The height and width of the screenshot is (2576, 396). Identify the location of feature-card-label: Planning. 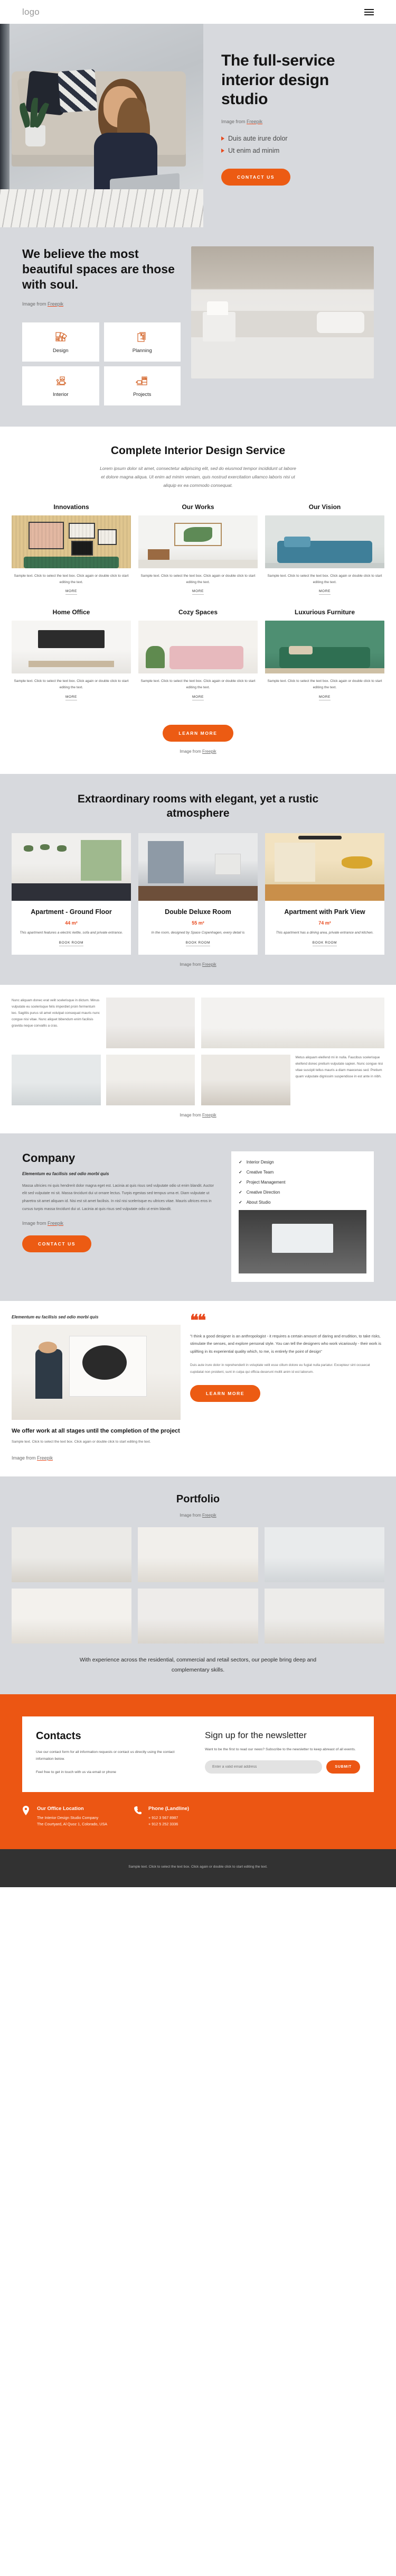
(142, 351).